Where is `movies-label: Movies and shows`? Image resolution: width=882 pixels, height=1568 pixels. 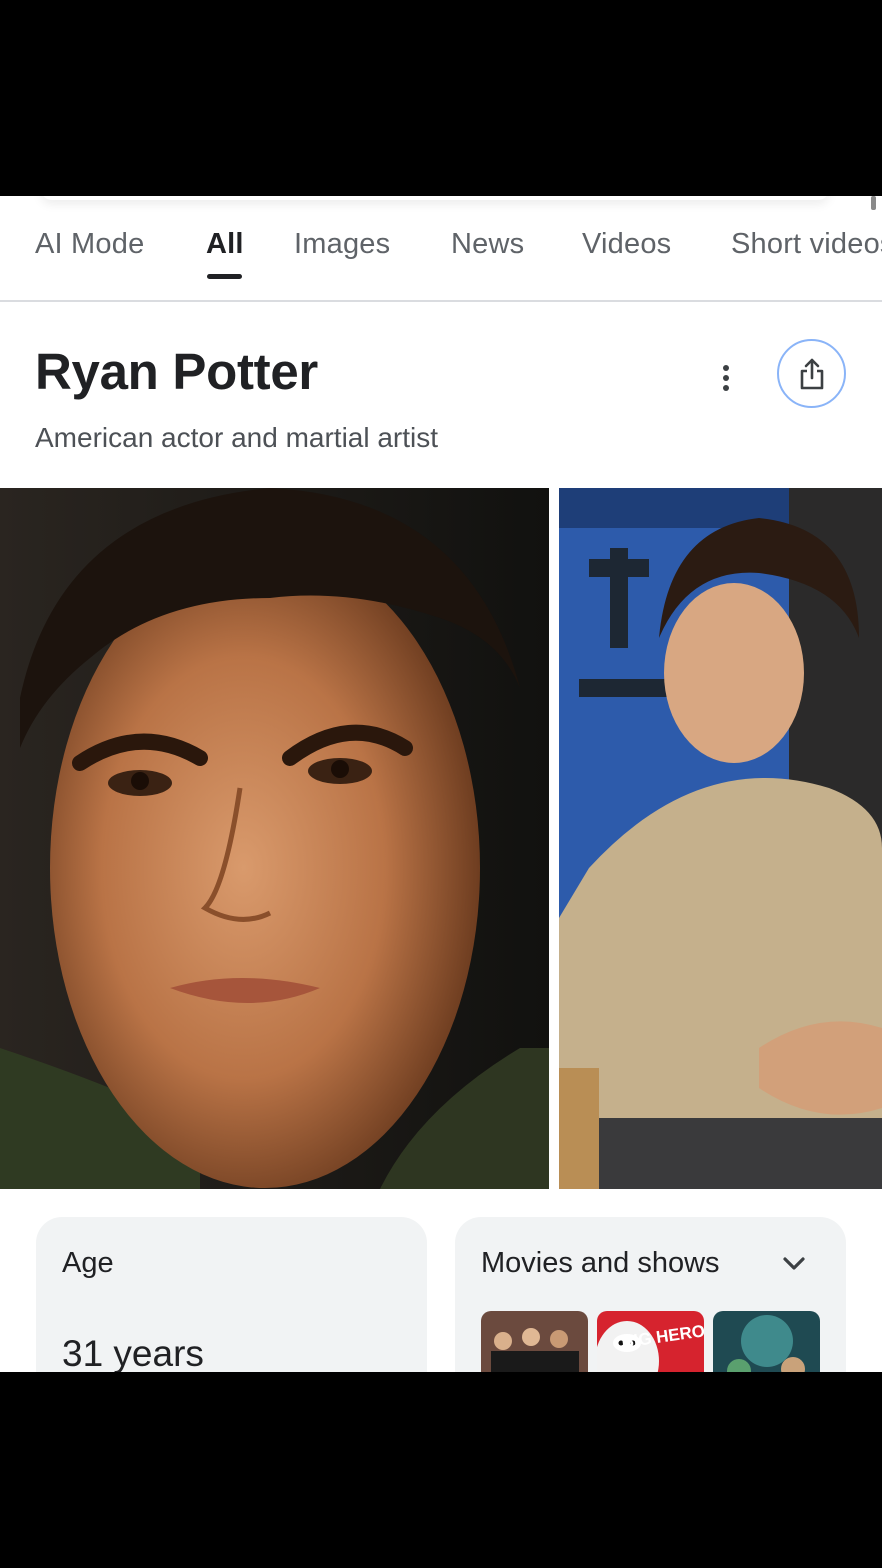
movies-label: Movies and shows is located at coordinates (600, 1263).